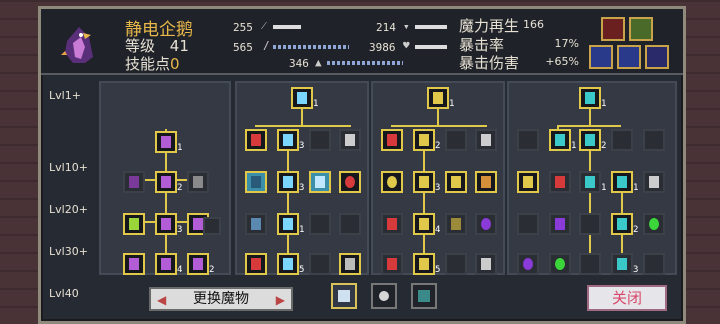  I want to click on lightning-icon, so click(424, 182).